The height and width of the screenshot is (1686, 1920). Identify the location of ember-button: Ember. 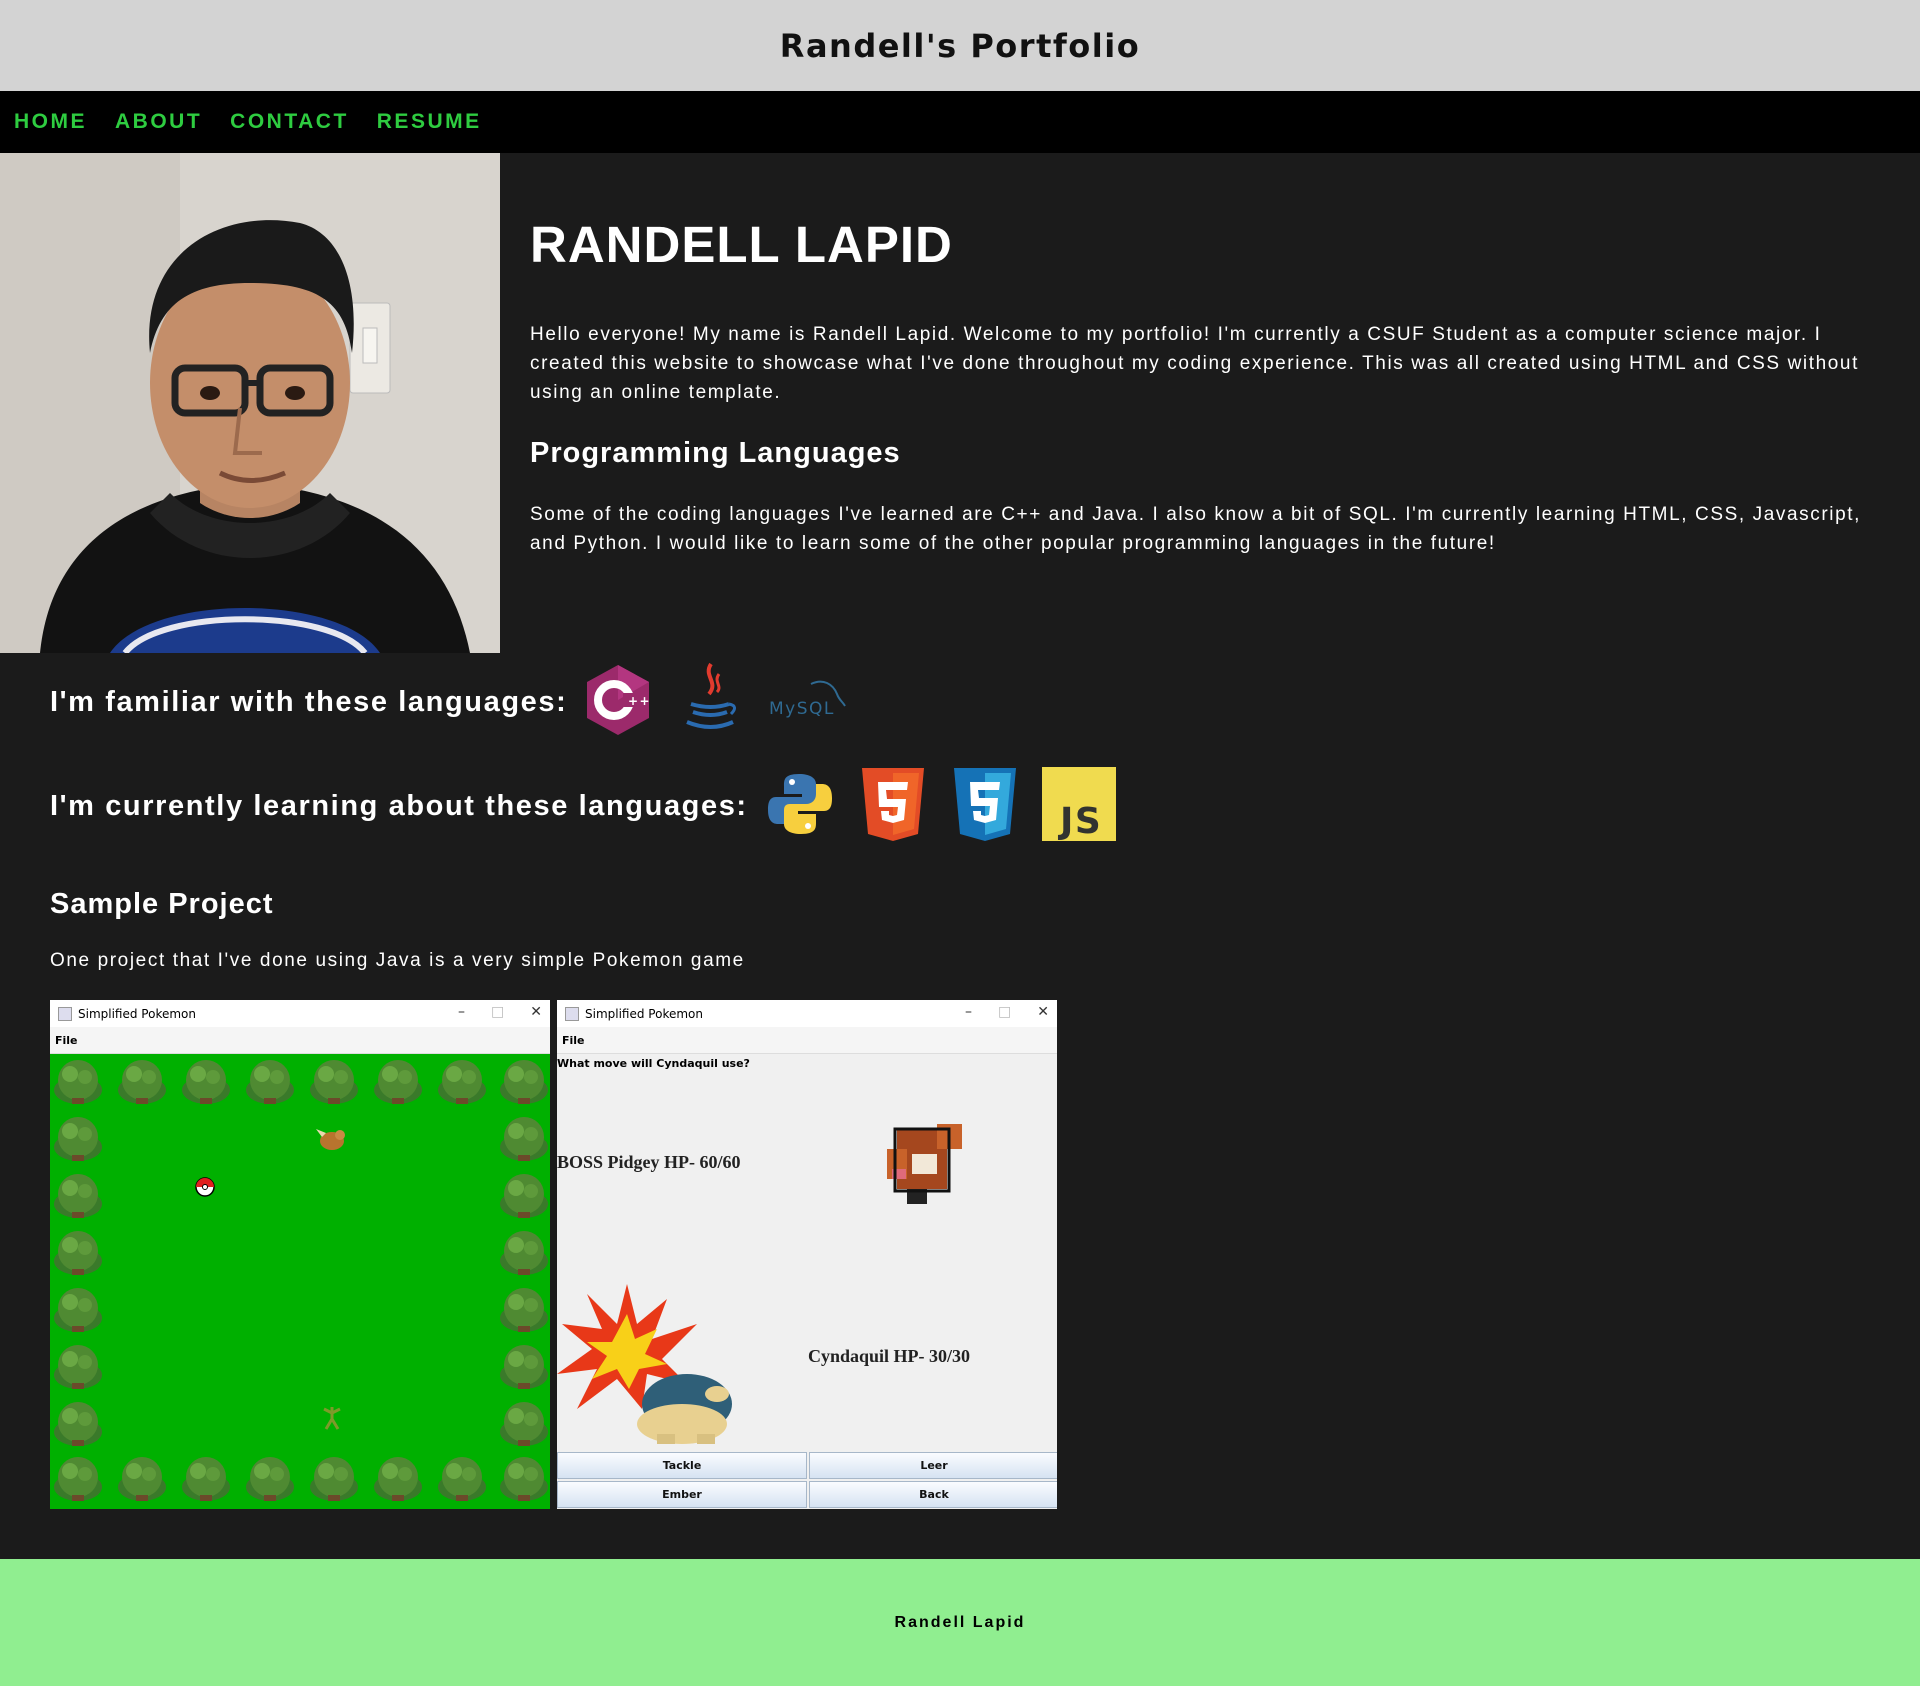
(682, 1494).